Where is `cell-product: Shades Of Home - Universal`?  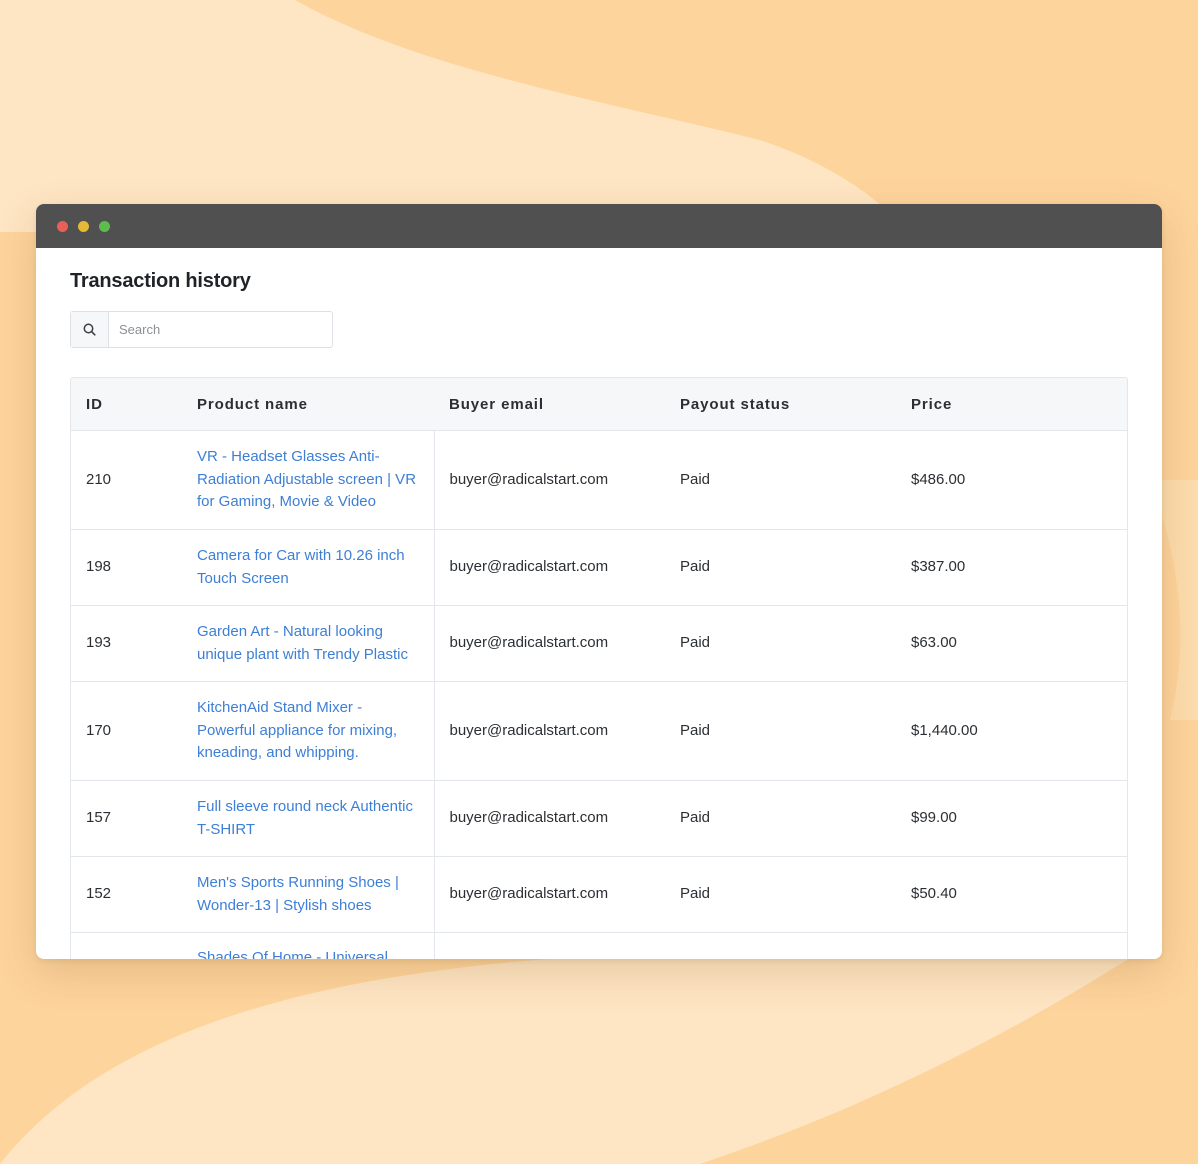
cell-product: Shades Of Home - Universal is located at coordinates (308, 945).